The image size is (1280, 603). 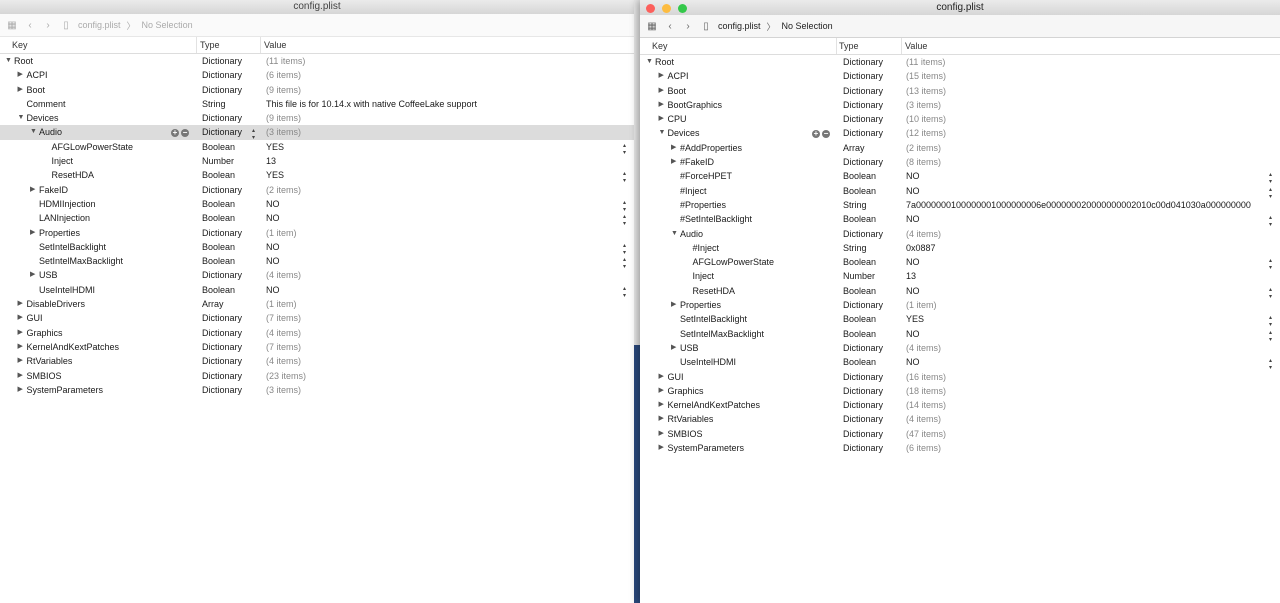 I want to click on plist-row: #ForceHPET Boolean NO ▴ ▾, so click(x=960, y=177).